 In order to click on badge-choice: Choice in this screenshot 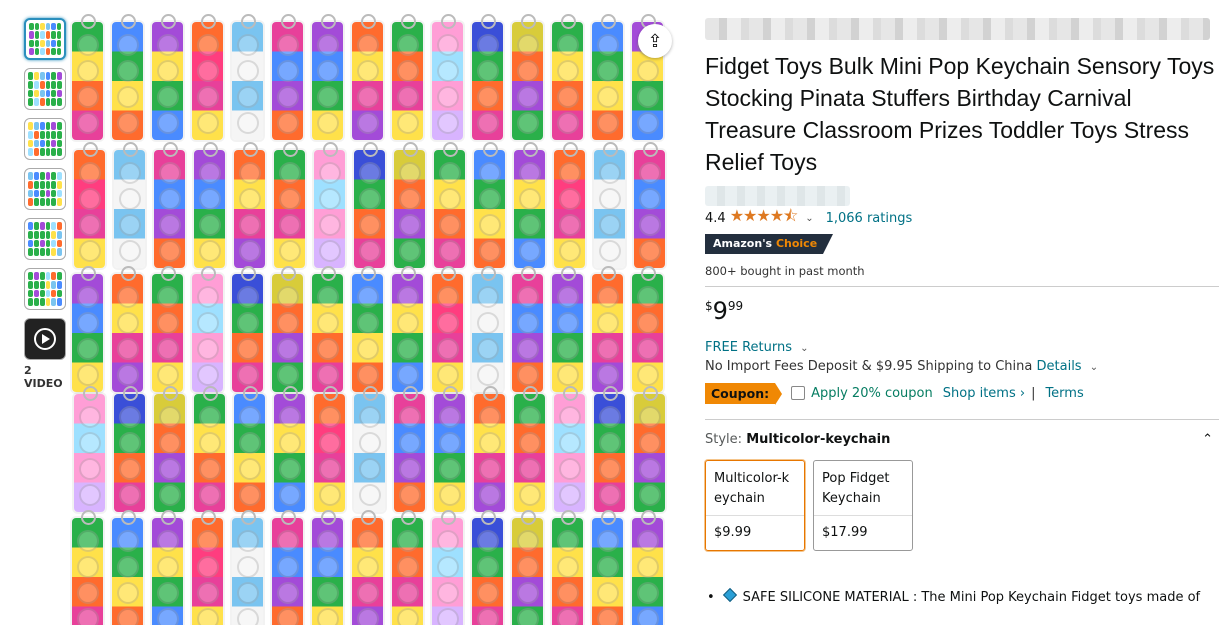, I will do `click(796, 243)`.